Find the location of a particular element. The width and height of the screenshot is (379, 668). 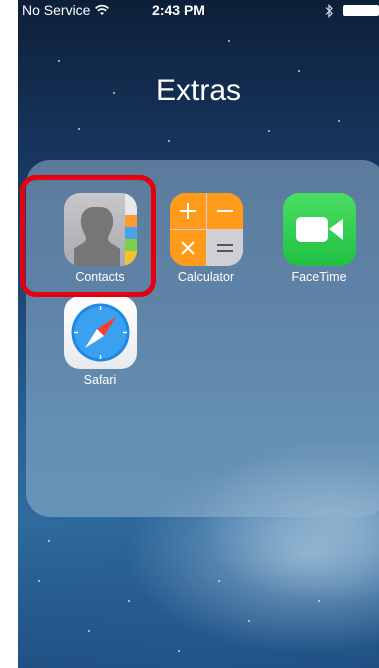

app-facetime: FaceTime is located at coordinates (319, 238).